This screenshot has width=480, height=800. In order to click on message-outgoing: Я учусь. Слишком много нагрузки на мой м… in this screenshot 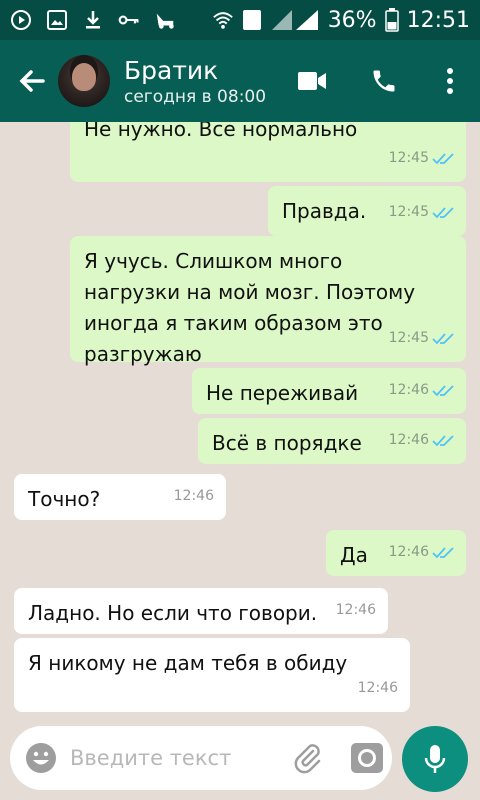, I will do `click(268, 301)`.